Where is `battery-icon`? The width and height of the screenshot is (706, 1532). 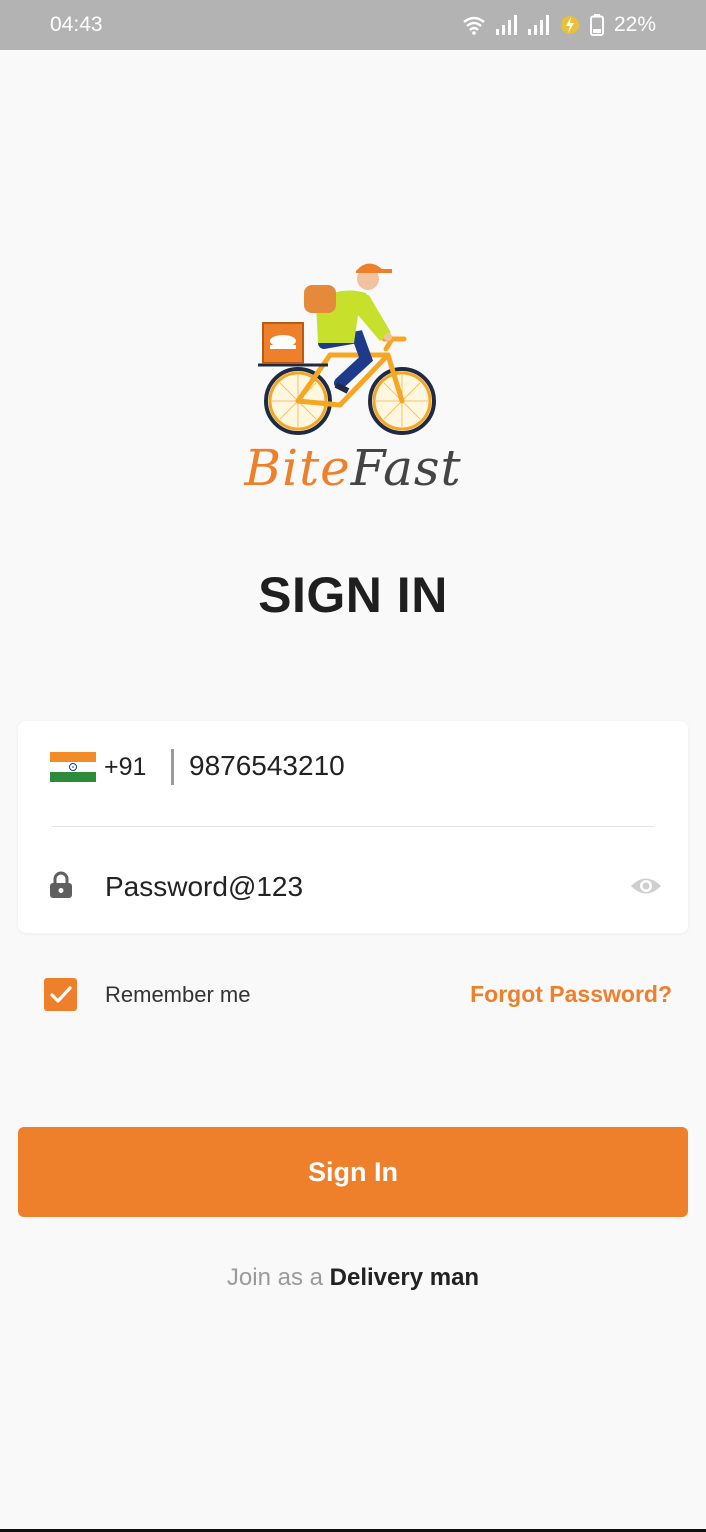 battery-icon is located at coordinates (596, 25).